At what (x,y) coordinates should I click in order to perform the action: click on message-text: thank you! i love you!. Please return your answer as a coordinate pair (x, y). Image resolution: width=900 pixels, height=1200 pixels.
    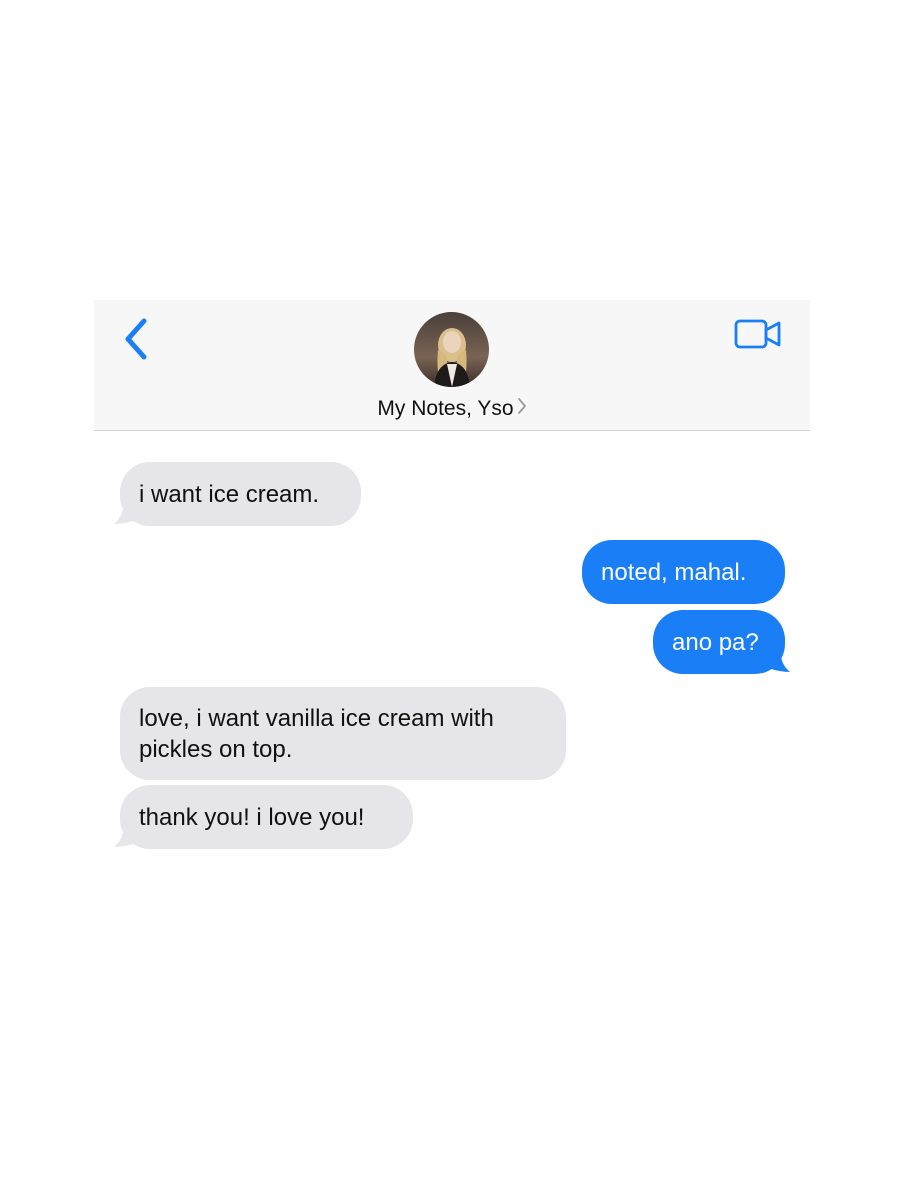
    Looking at the image, I should click on (252, 817).